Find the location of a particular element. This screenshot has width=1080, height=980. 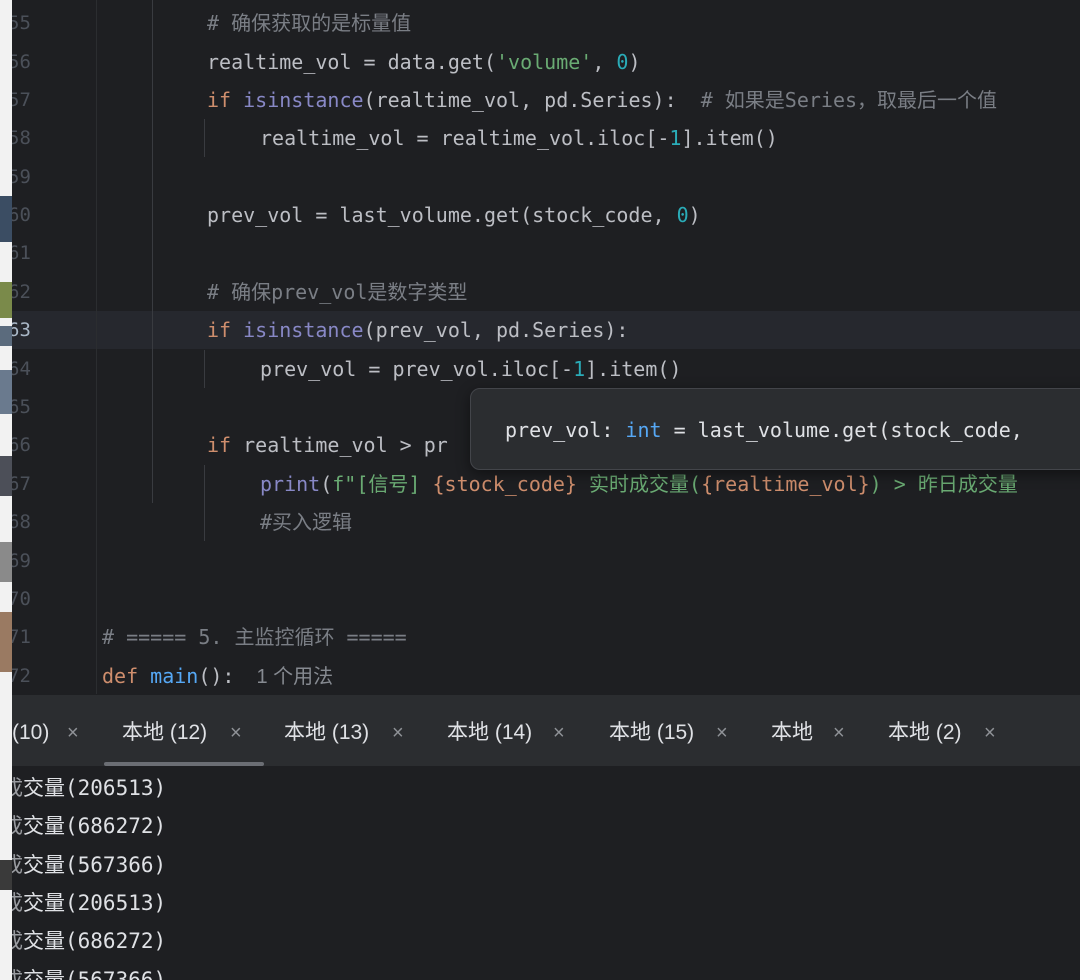

line-number: 67 is located at coordinates (21, 484).